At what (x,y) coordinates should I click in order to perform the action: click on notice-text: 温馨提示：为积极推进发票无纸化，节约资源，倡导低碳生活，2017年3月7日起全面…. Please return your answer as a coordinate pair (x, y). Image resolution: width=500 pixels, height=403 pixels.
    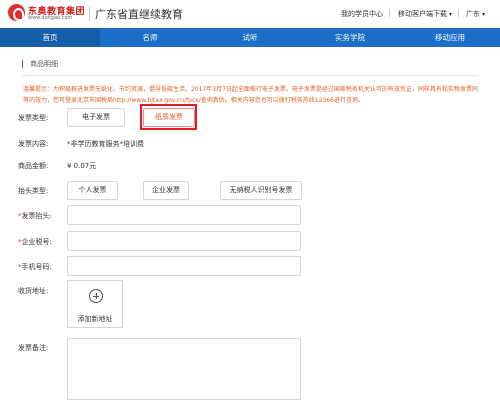
    Looking at the image, I should click on (250, 95).